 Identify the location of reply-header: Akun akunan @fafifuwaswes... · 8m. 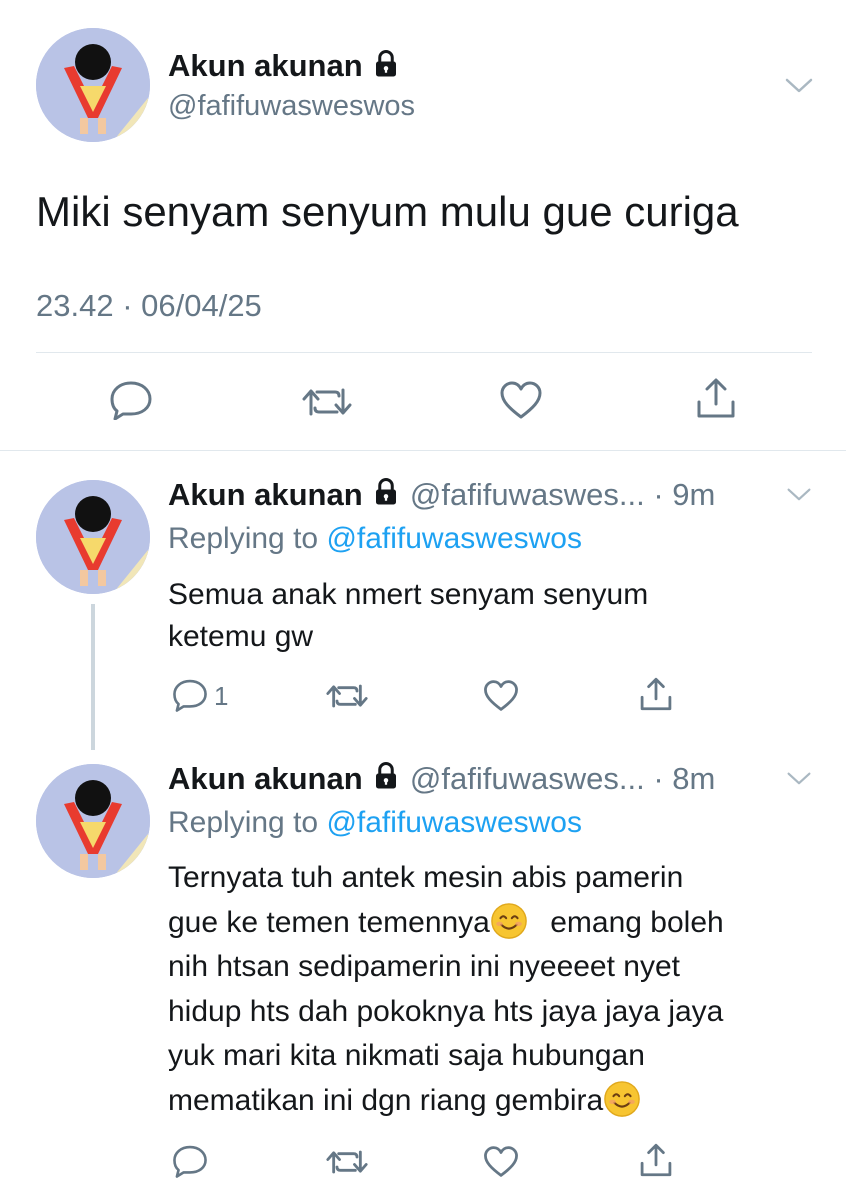
(441, 780).